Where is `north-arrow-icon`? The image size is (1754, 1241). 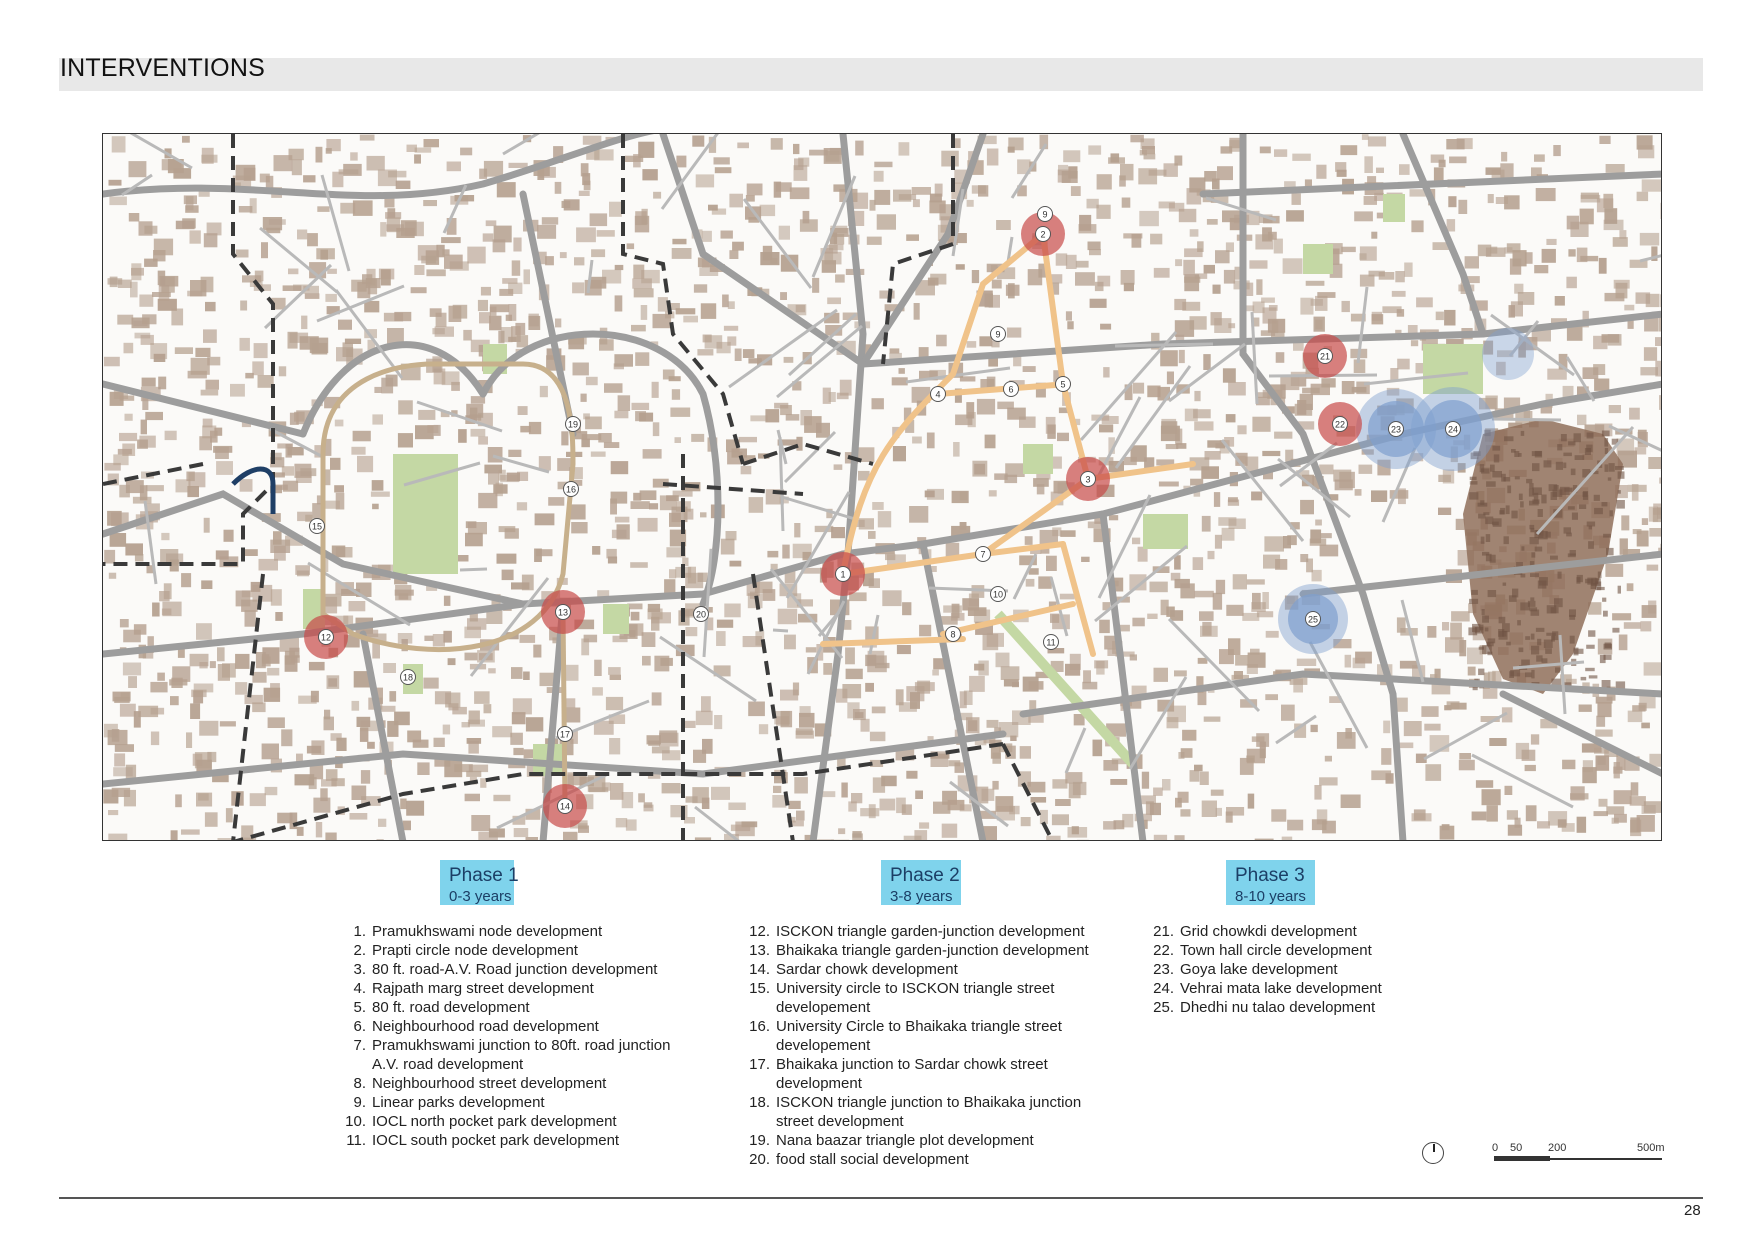 north-arrow-icon is located at coordinates (1433, 1153).